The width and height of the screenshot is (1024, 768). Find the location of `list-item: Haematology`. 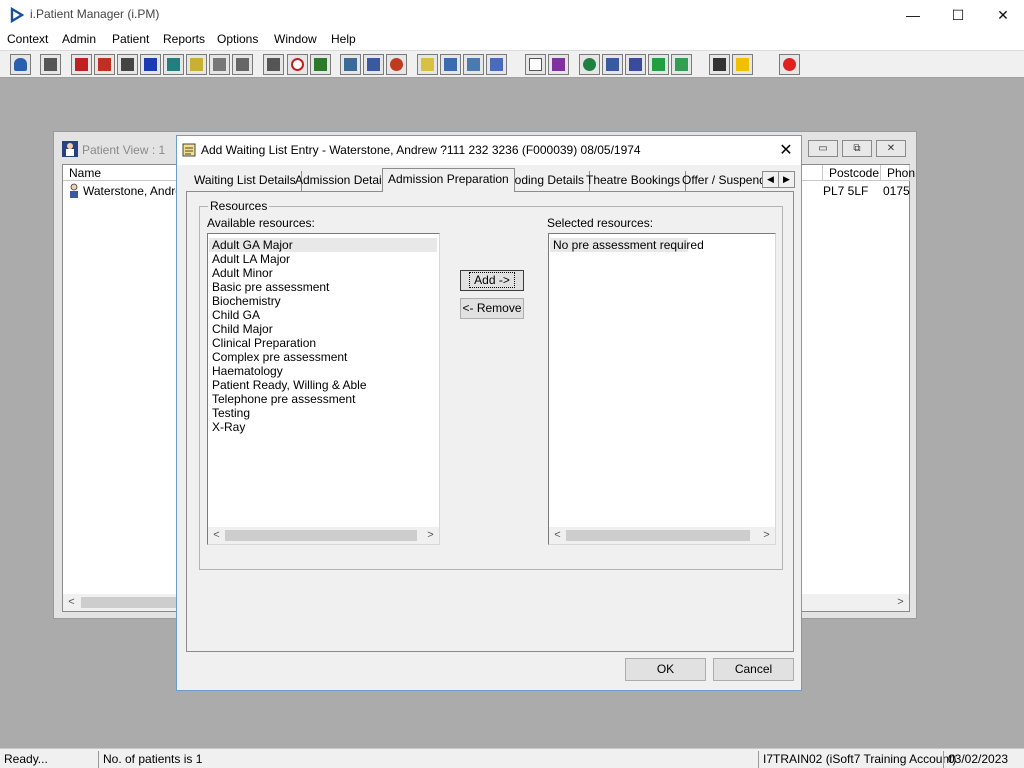

list-item: Haematology is located at coordinates (247, 371).